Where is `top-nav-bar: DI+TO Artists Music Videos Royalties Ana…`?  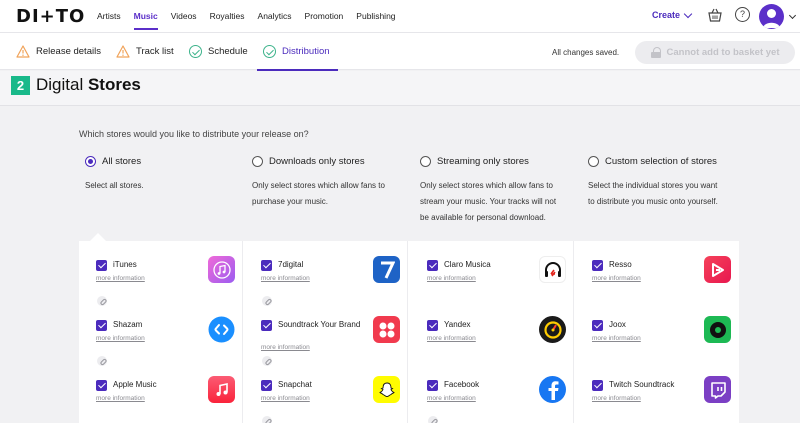 top-nav-bar: DI+TO Artists Music Videos Royalties Ana… is located at coordinates (400, 16).